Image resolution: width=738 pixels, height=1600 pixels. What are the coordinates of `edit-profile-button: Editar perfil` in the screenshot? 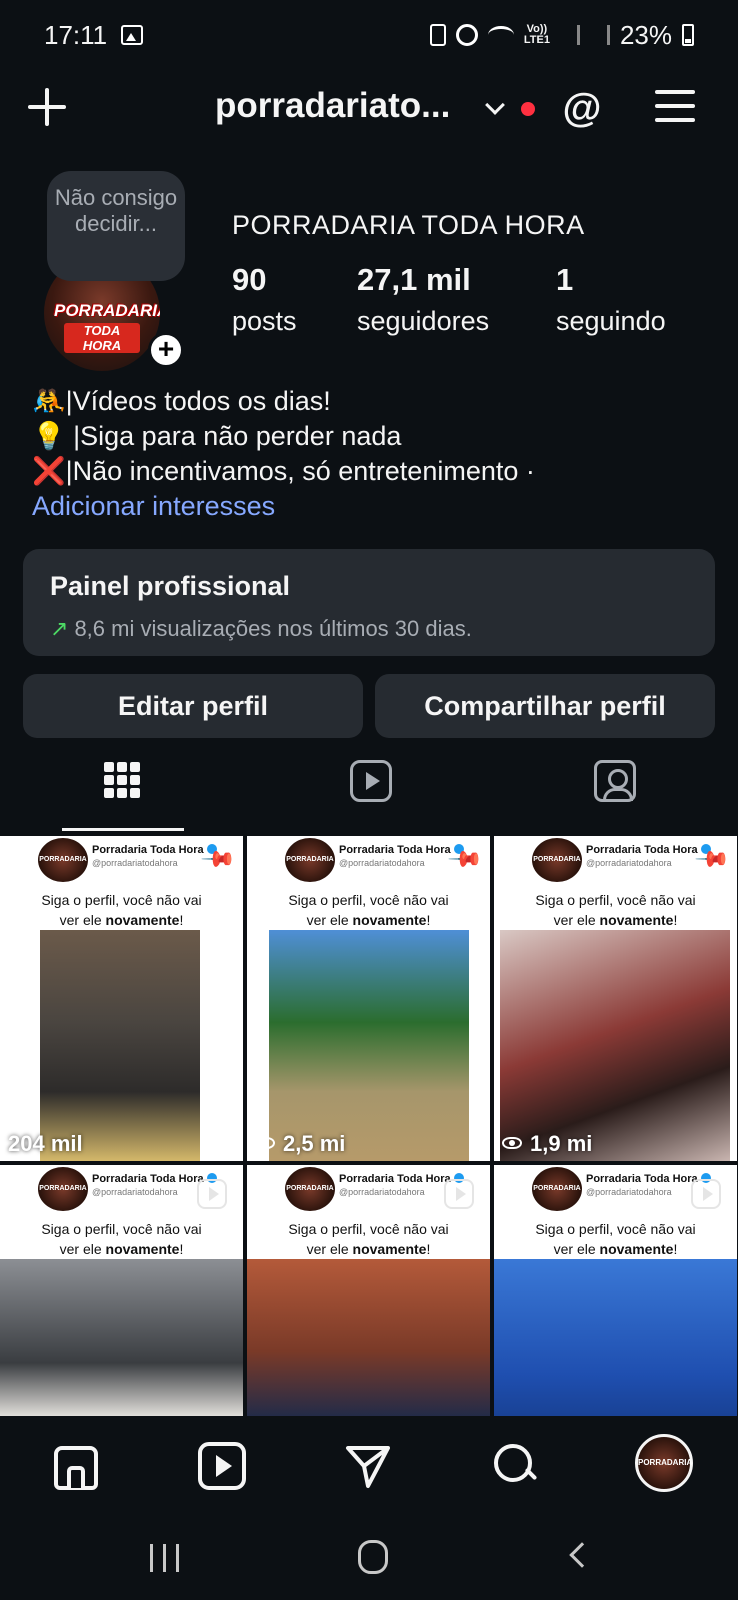 It's located at (193, 706).